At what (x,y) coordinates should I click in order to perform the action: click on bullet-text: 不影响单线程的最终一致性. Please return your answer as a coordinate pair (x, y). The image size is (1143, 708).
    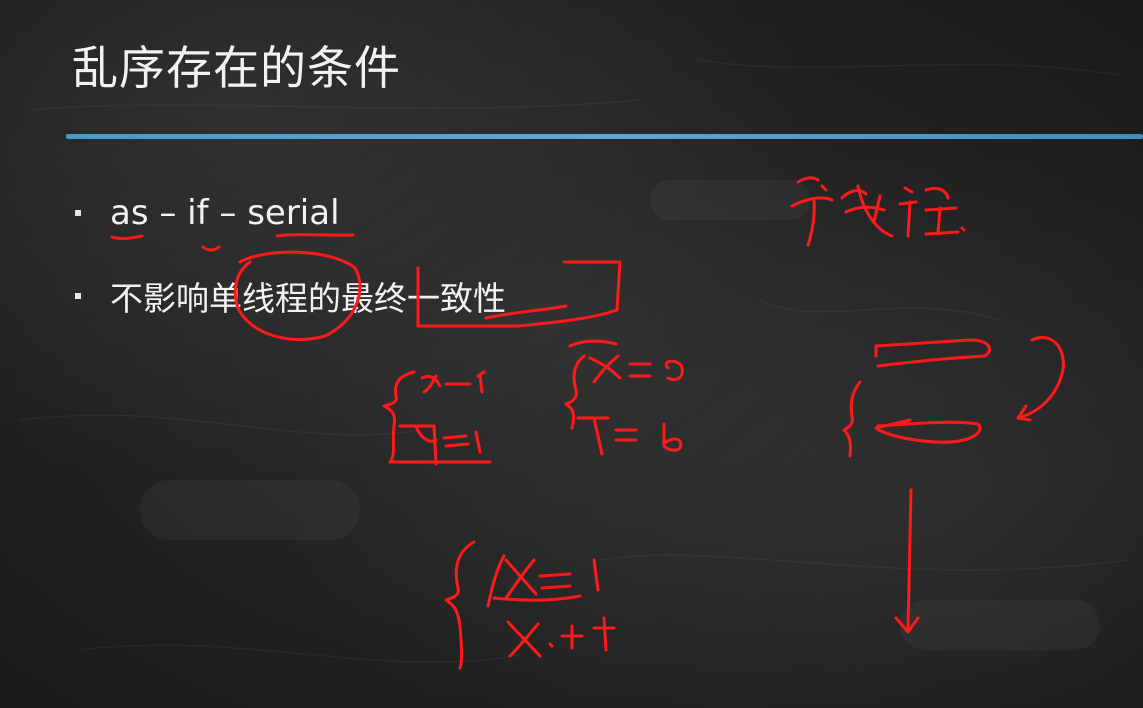
    Looking at the image, I should click on (308, 298).